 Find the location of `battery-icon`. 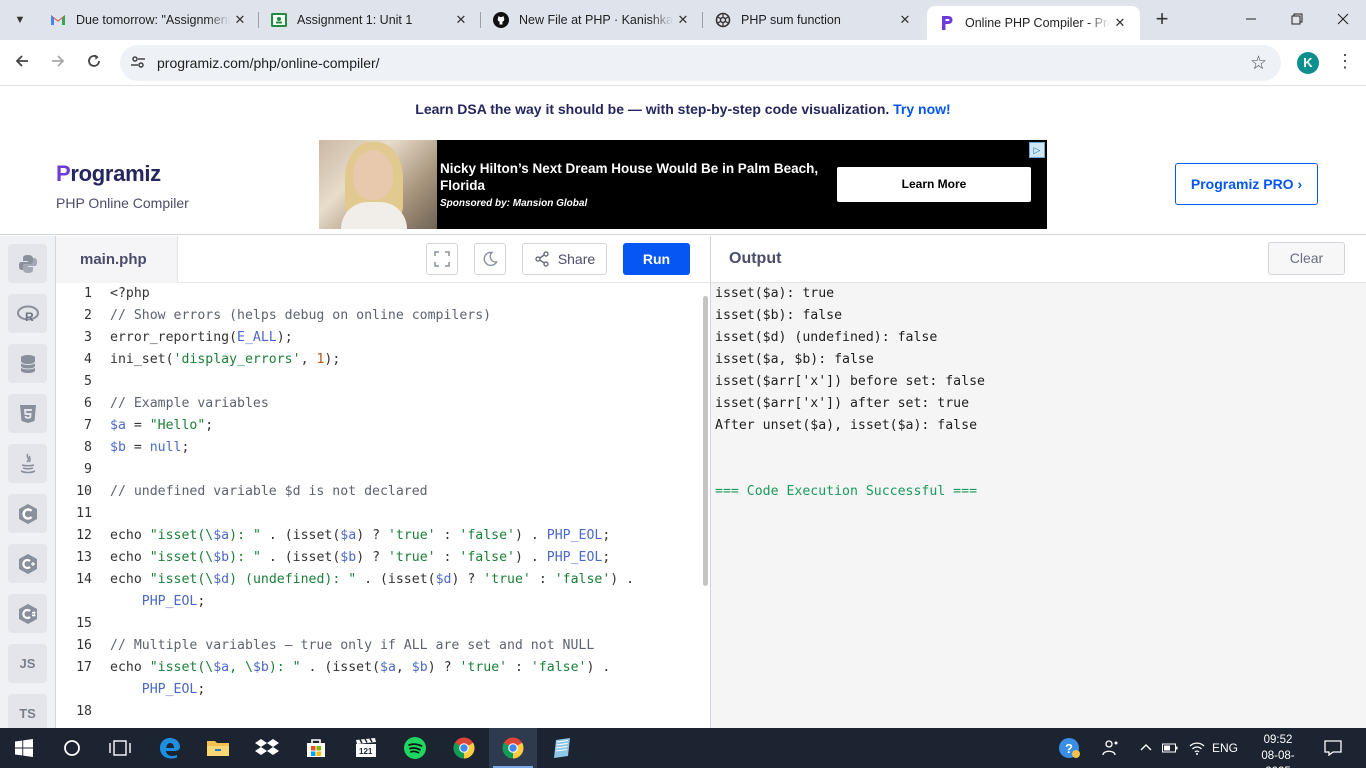

battery-icon is located at coordinates (1170, 748).